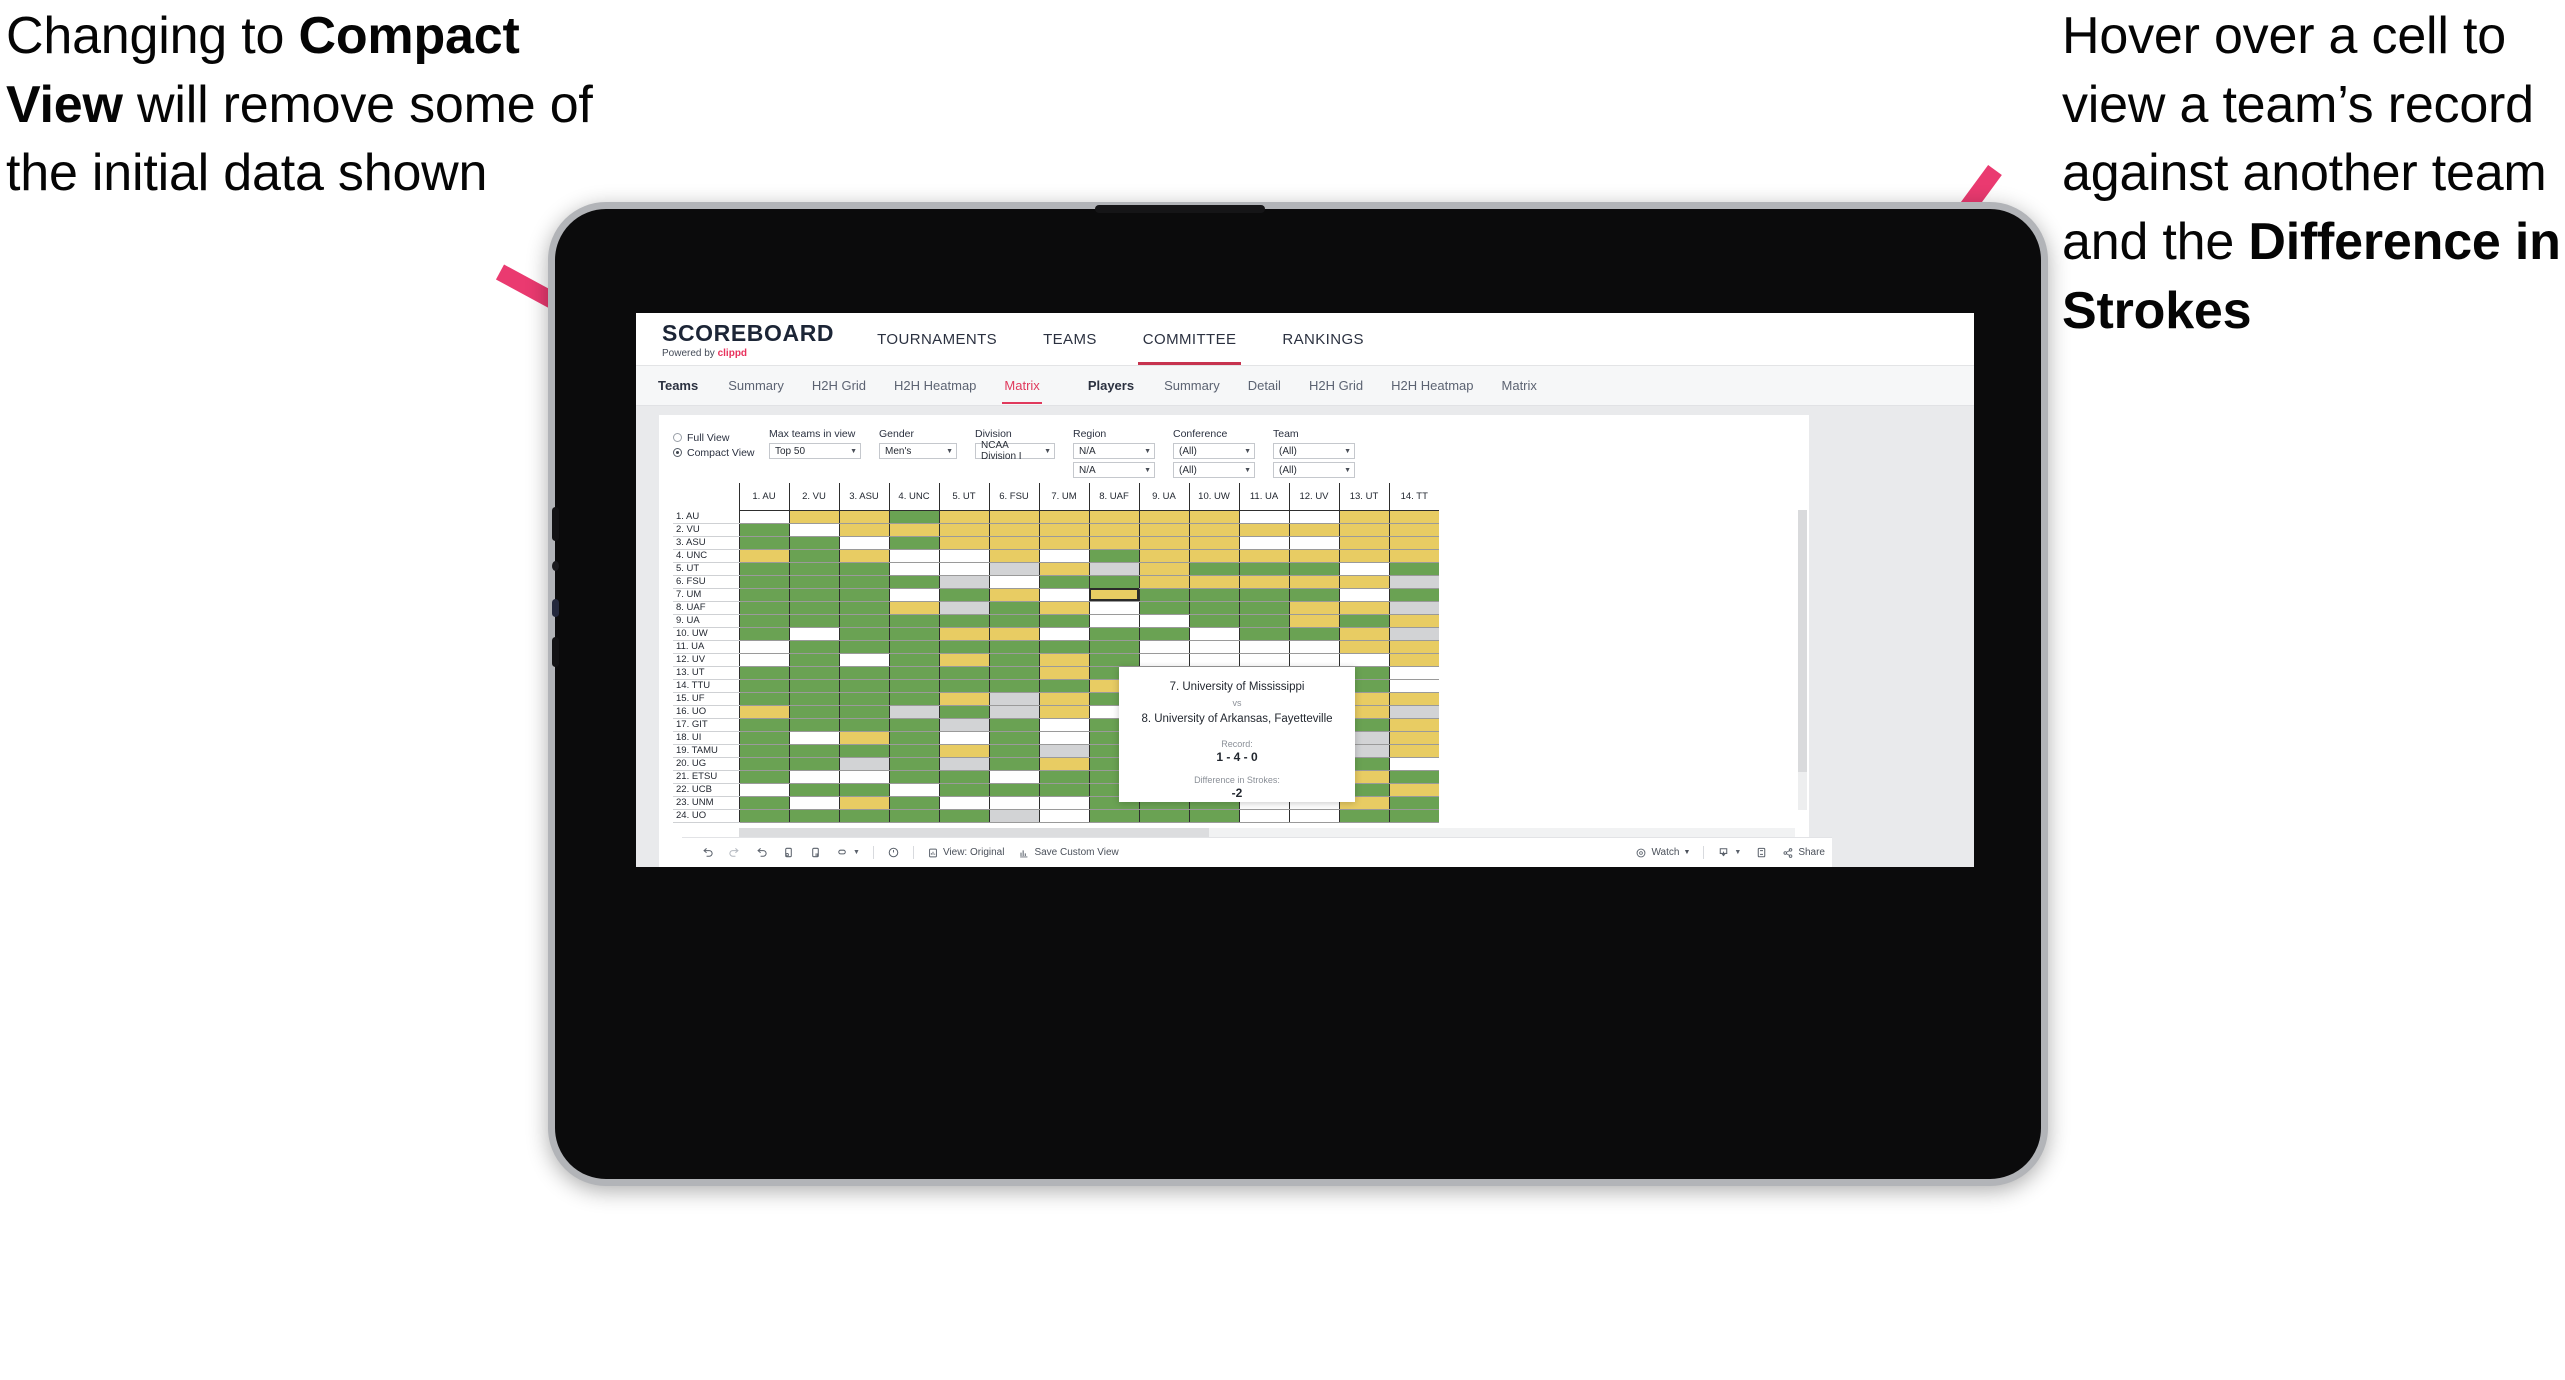 The image size is (2565, 1380). I want to click on revert-button, so click(761, 852).